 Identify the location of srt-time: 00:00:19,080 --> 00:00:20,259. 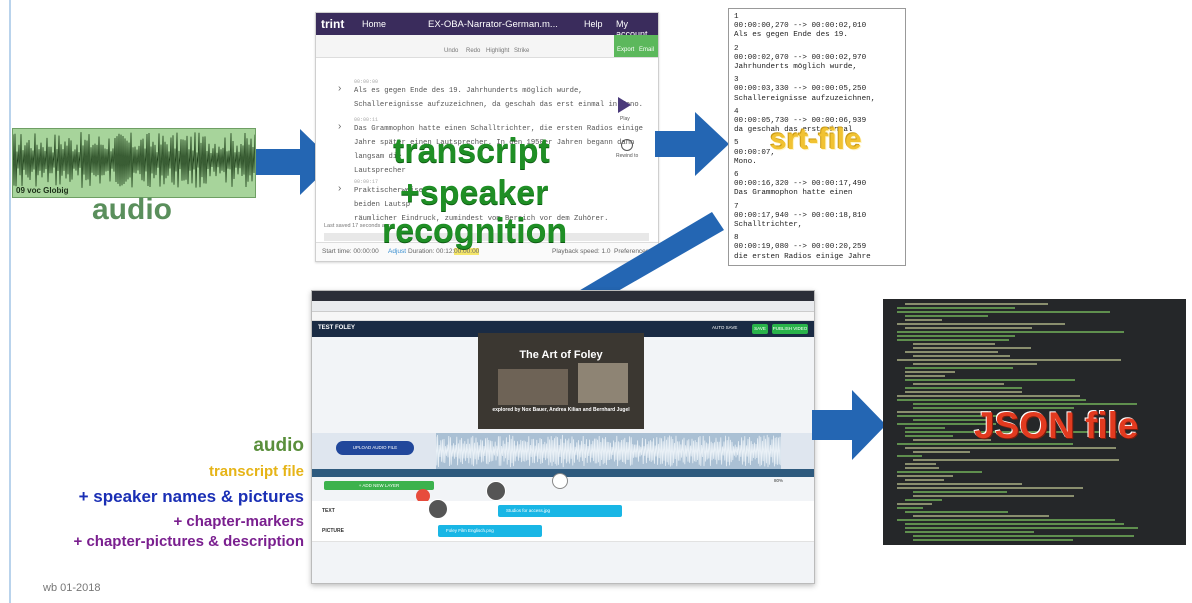
(800, 247).